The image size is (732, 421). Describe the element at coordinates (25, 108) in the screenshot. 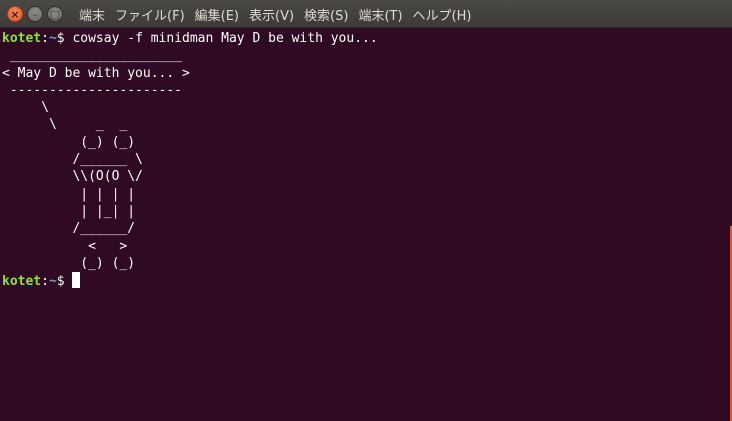

I see `output-line: \` at that location.